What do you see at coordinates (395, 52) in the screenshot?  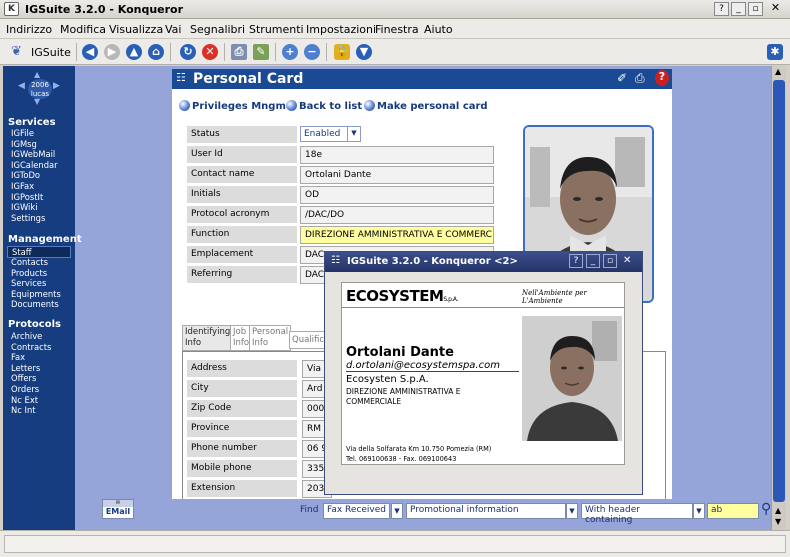 I see `toolbar: ❦ IGSuite ◀ ▶ ▲ ⌂ ↻ ✕ ⎙ ✎ + − 🔒 ▼ ✱` at bounding box center [395, 52].